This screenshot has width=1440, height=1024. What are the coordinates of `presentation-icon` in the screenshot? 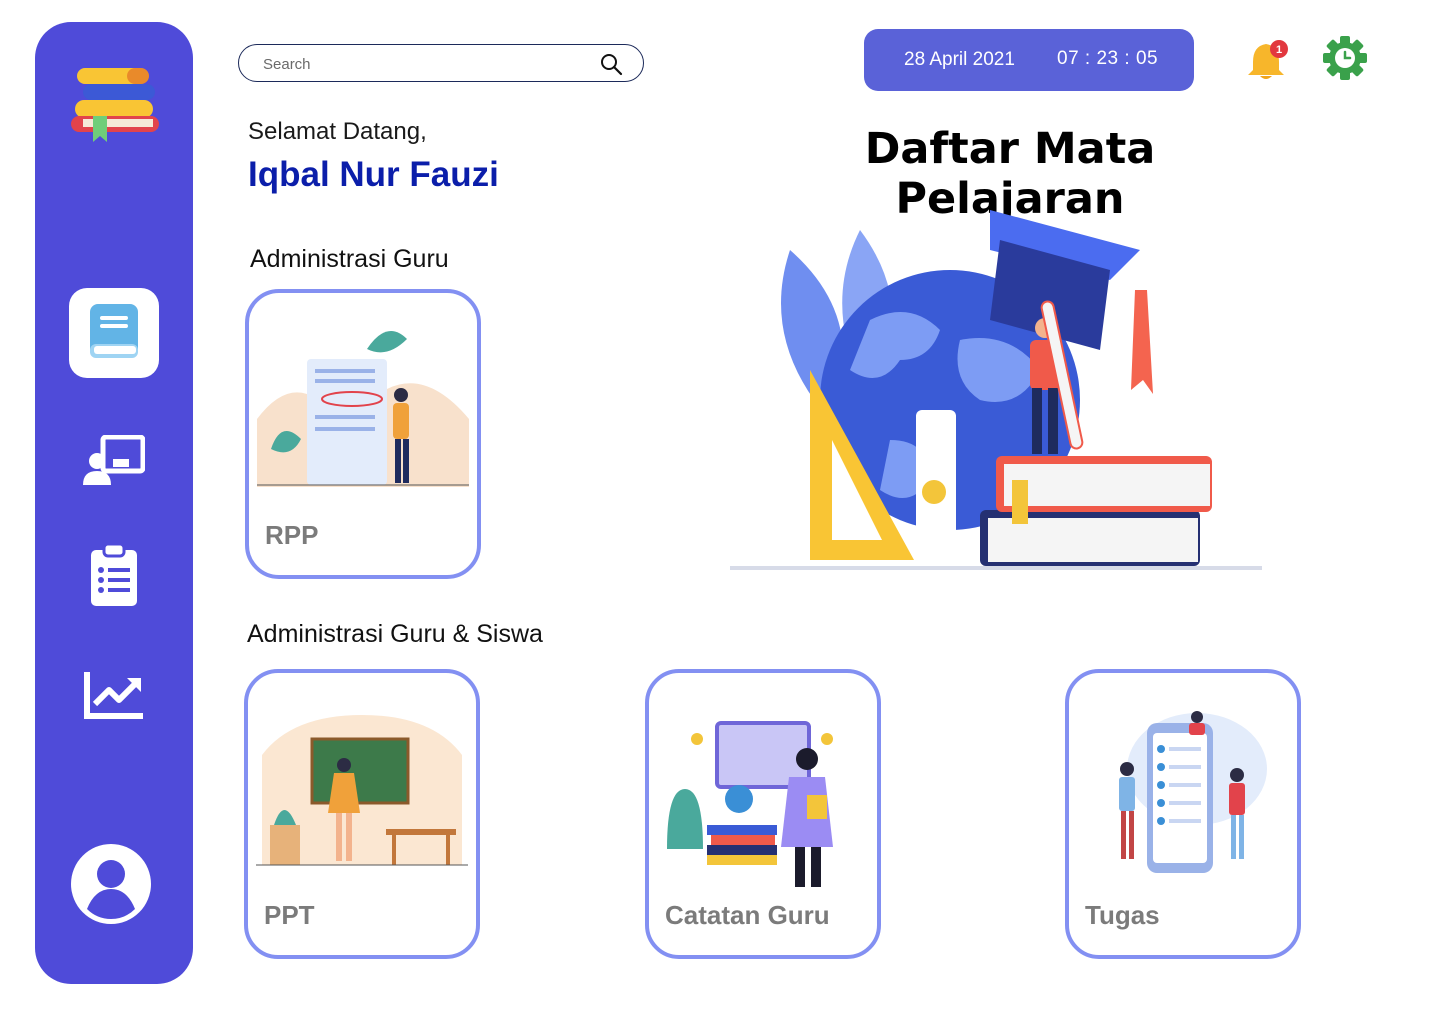 It's located at (114, 463).